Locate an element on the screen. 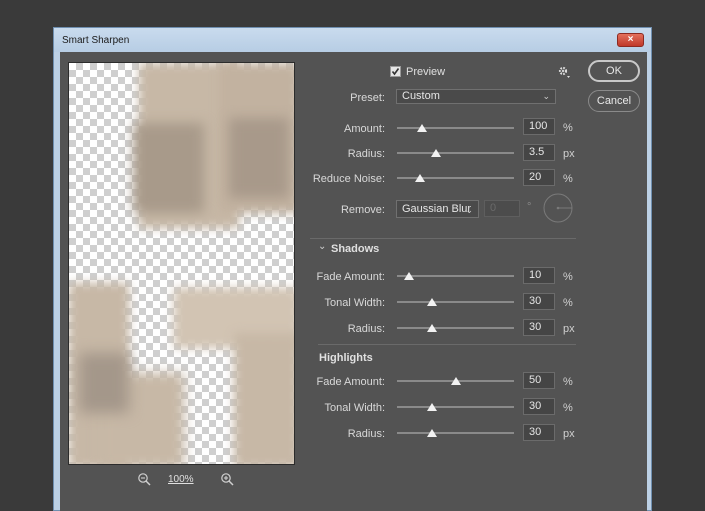 Image resolution: width=705 pixels, height=511 pixels. radius-slider-thumb is located at coordinates (435, 153).